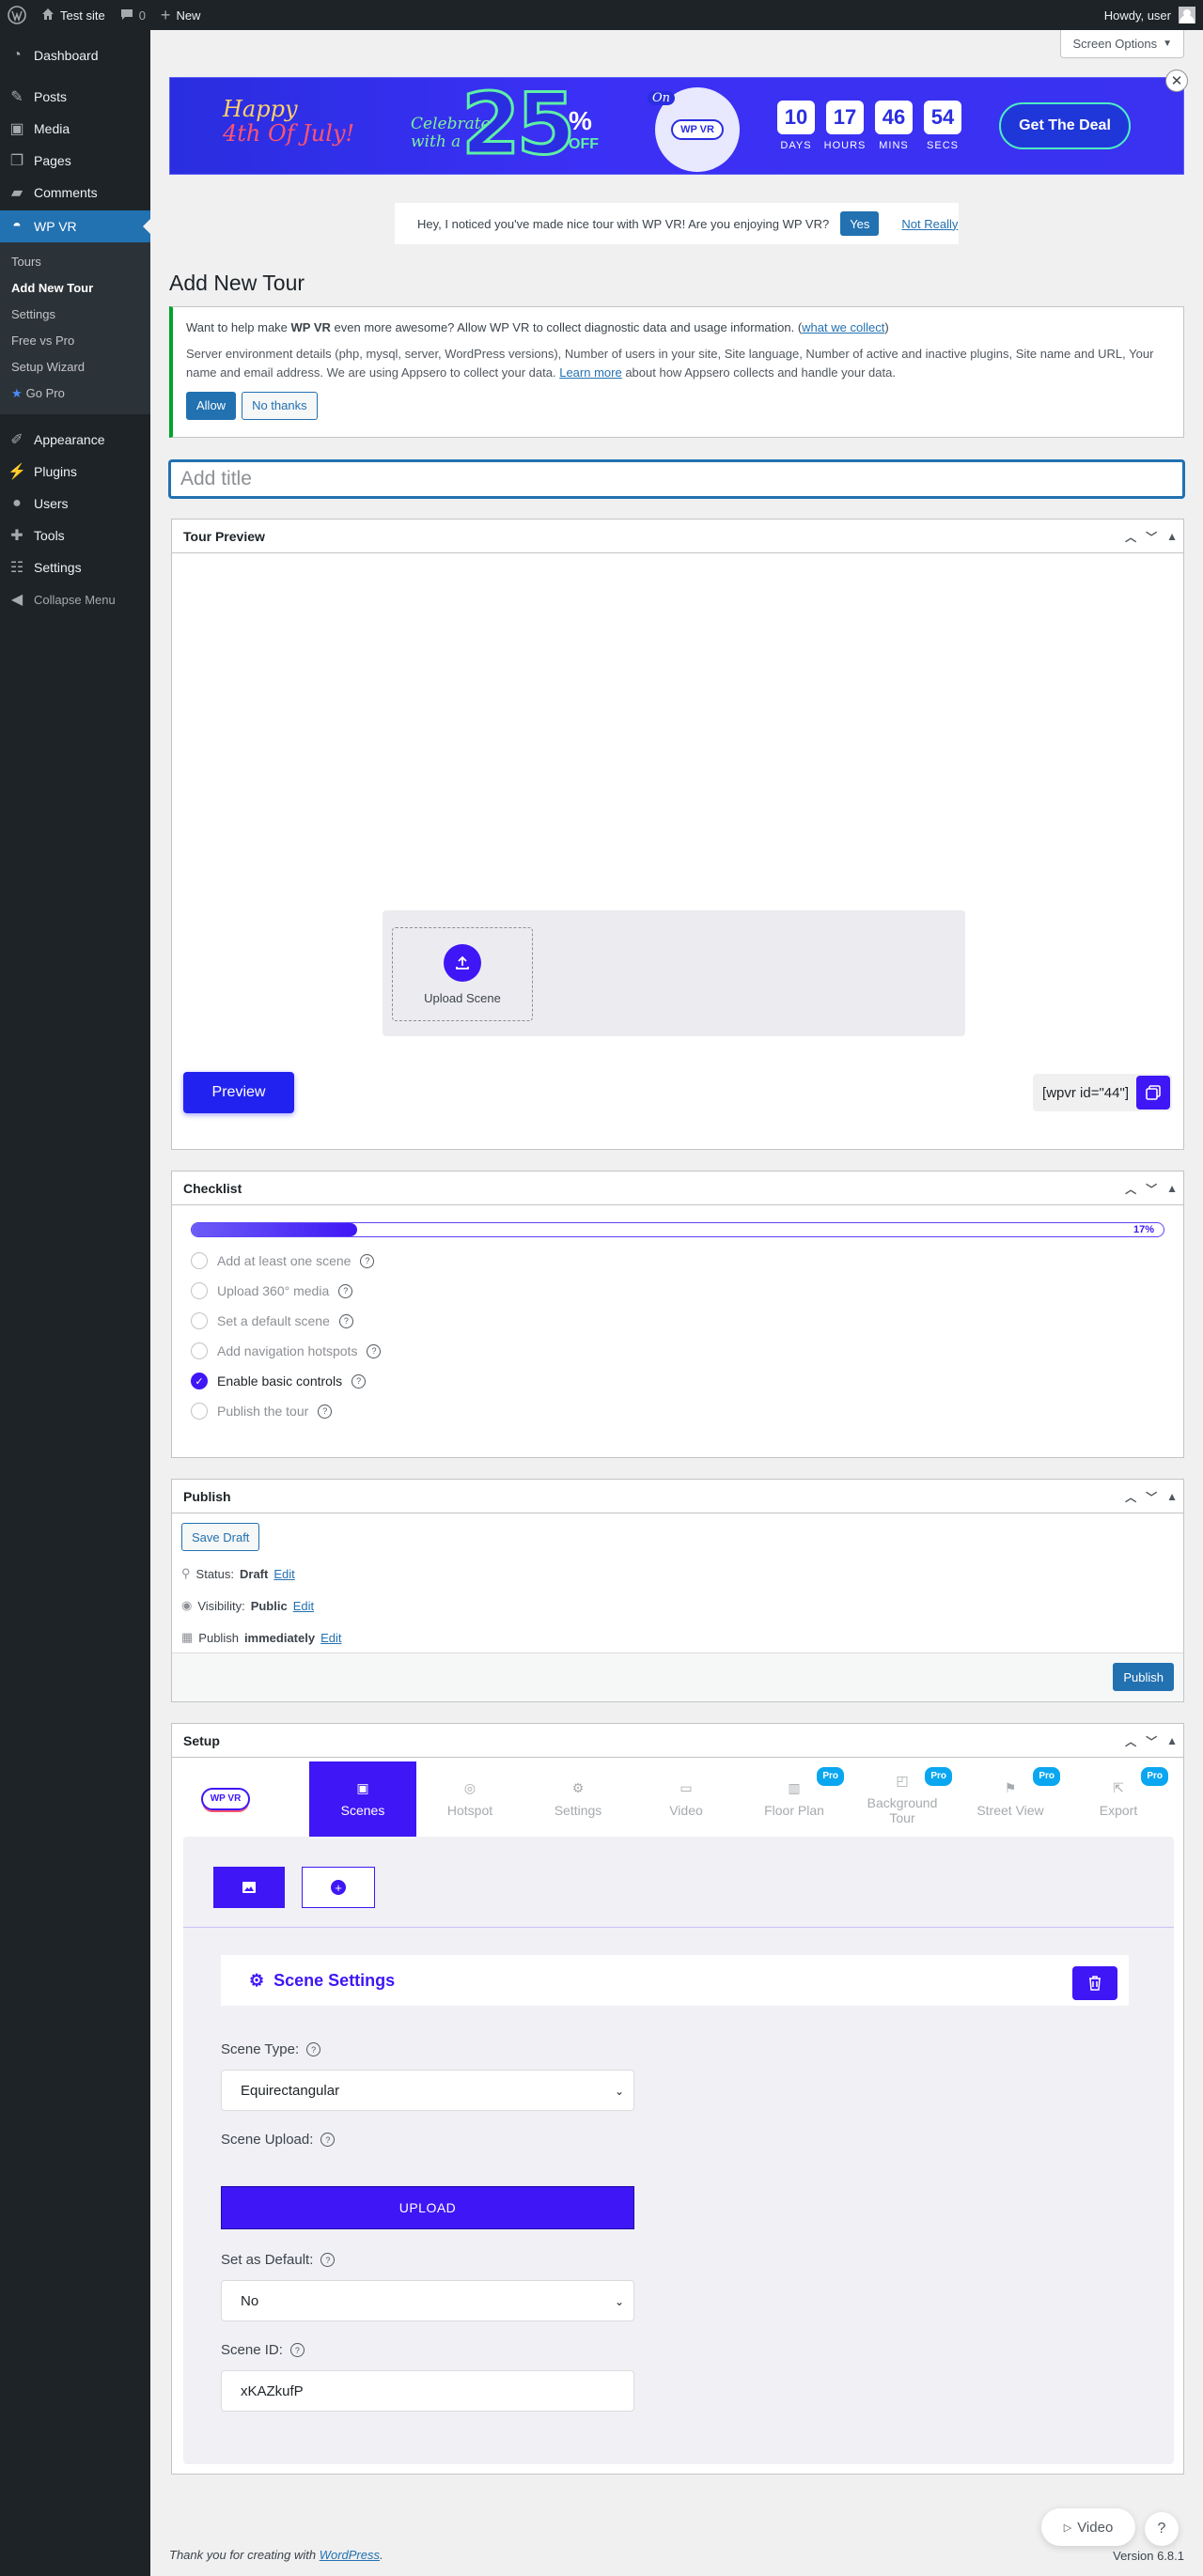  What do you see at coordinates (238, 1092) in the screenshot?
I see `preview-button: Preview` at bounding box center [238, 1092].